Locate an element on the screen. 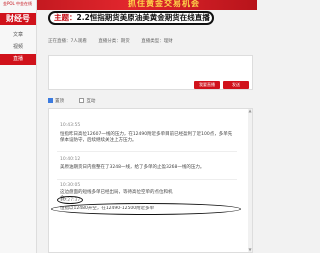  scroll-up-icon: ▲ is located at coordinates (250, 111).